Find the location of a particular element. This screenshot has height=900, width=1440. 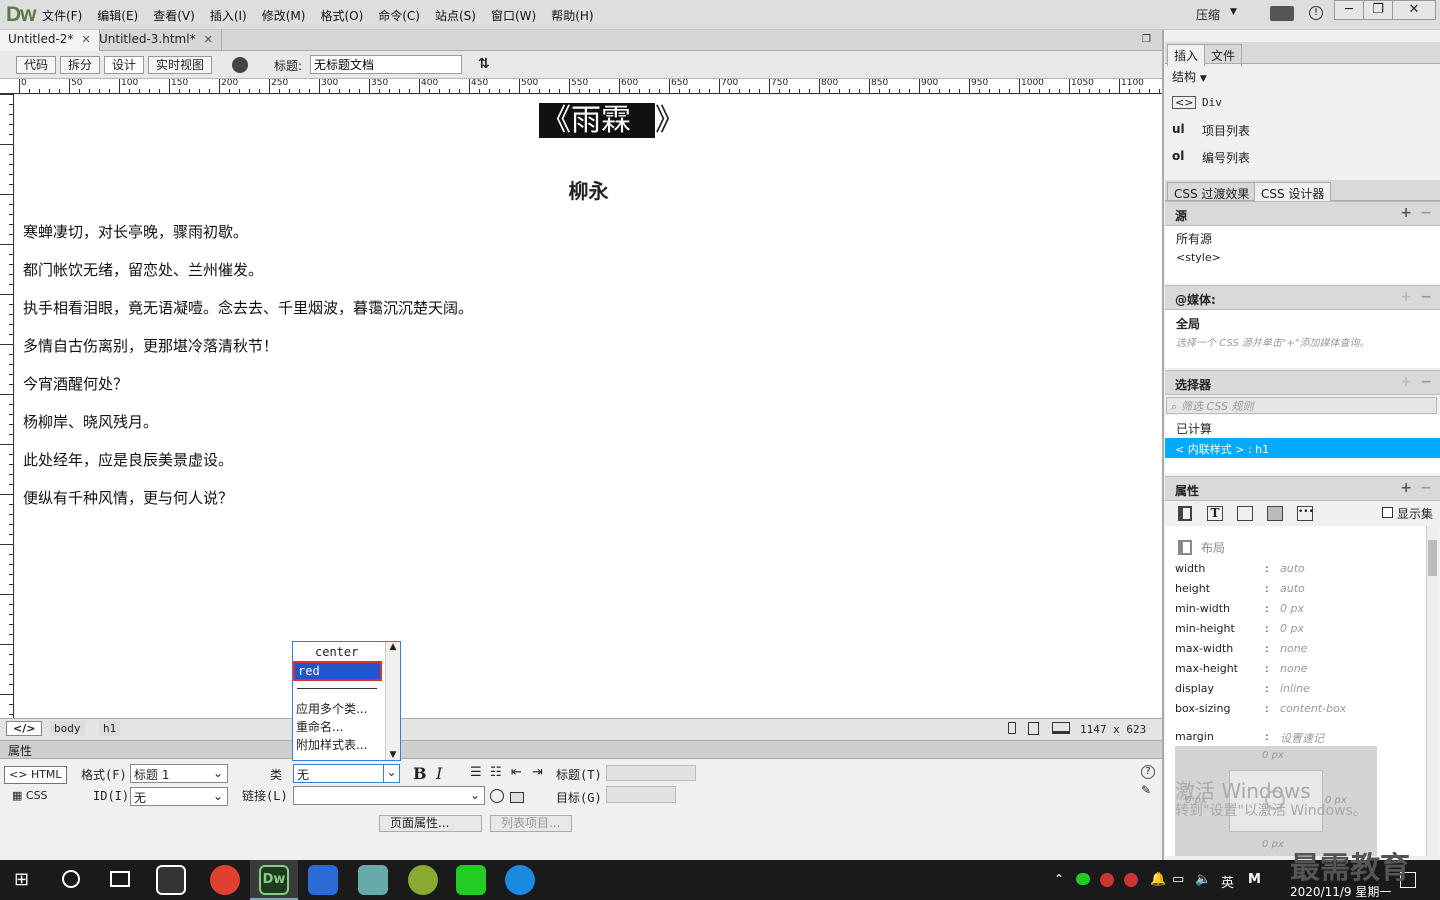

italic-icon: I is located at coordinates (439, 773).